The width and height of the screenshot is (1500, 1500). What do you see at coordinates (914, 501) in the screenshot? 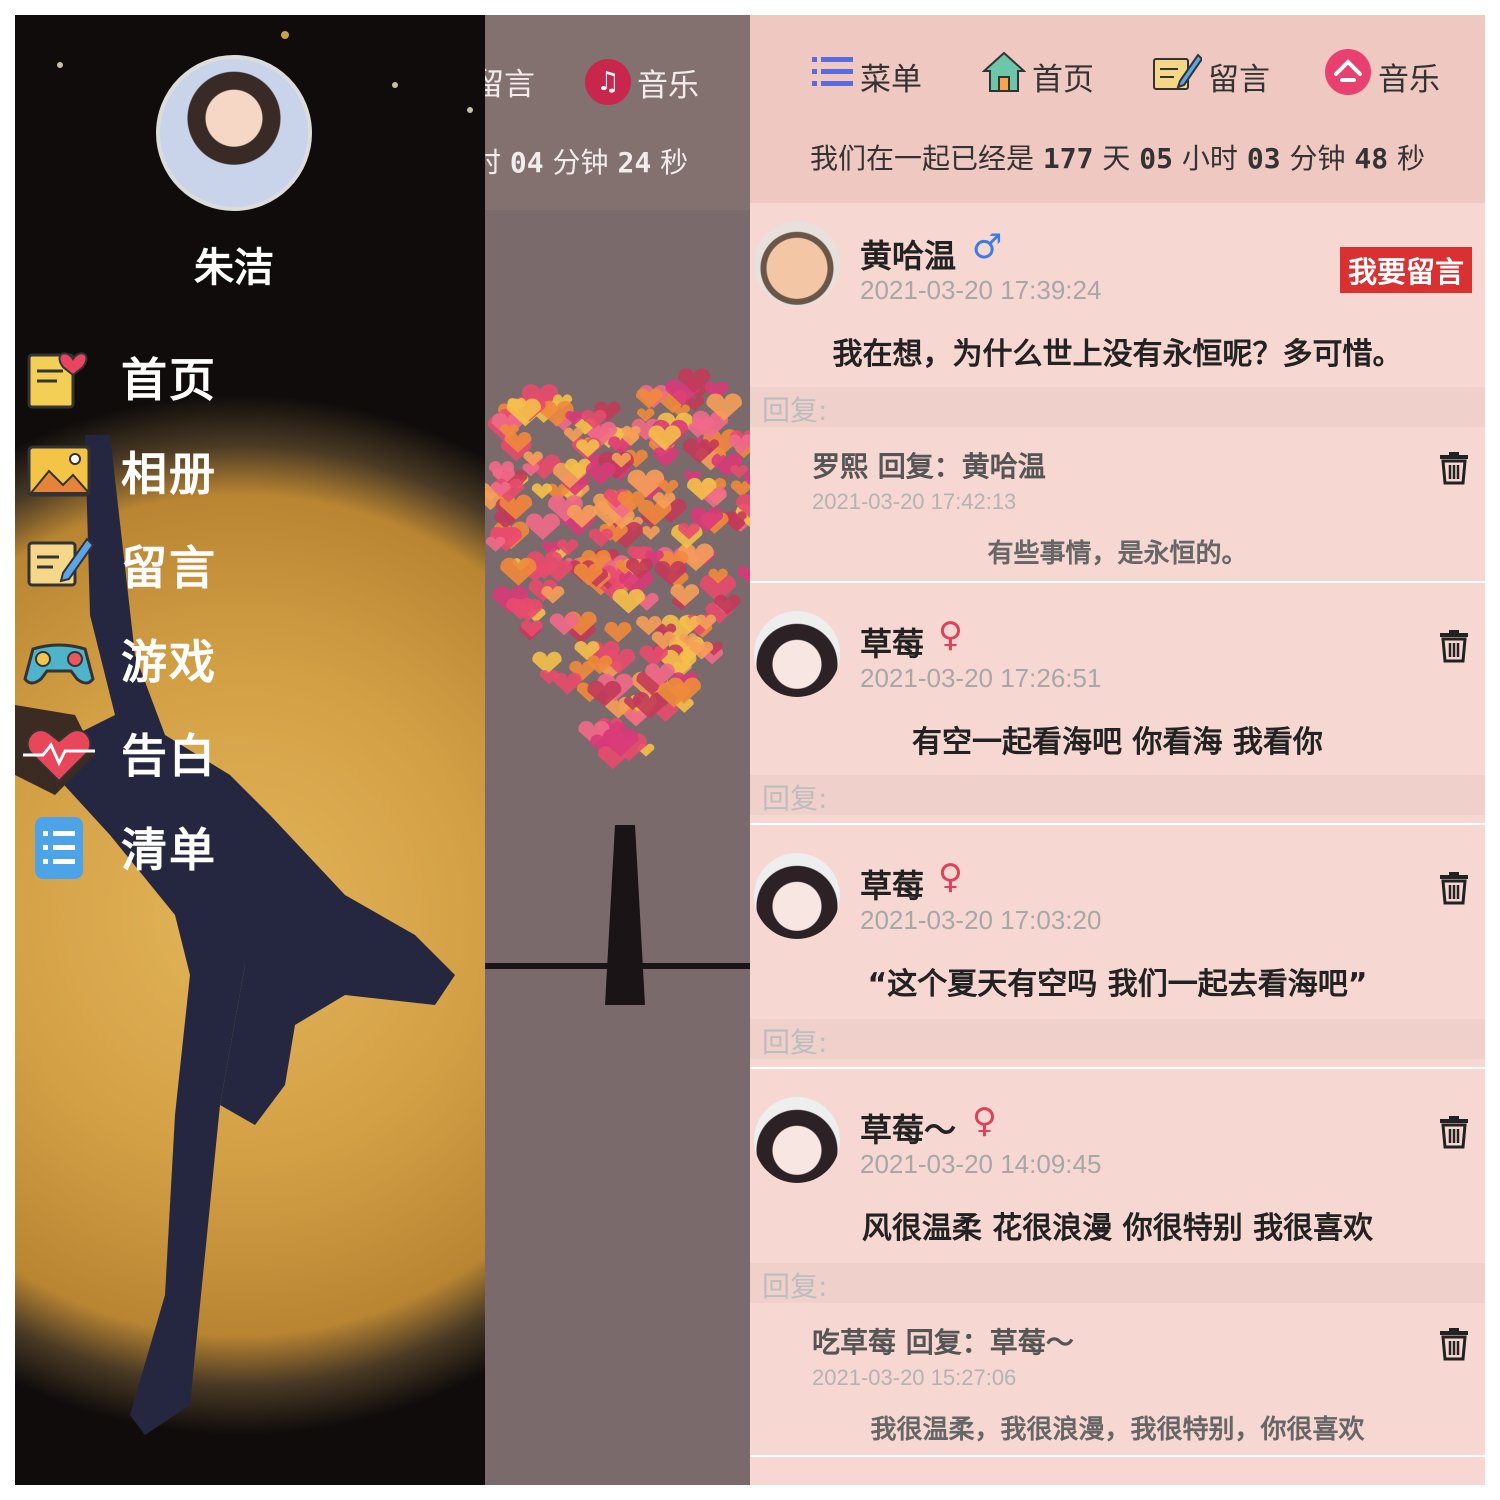
I see `reply-time: 2021-03-20 17:42:13` at bounding box center [914, 501].